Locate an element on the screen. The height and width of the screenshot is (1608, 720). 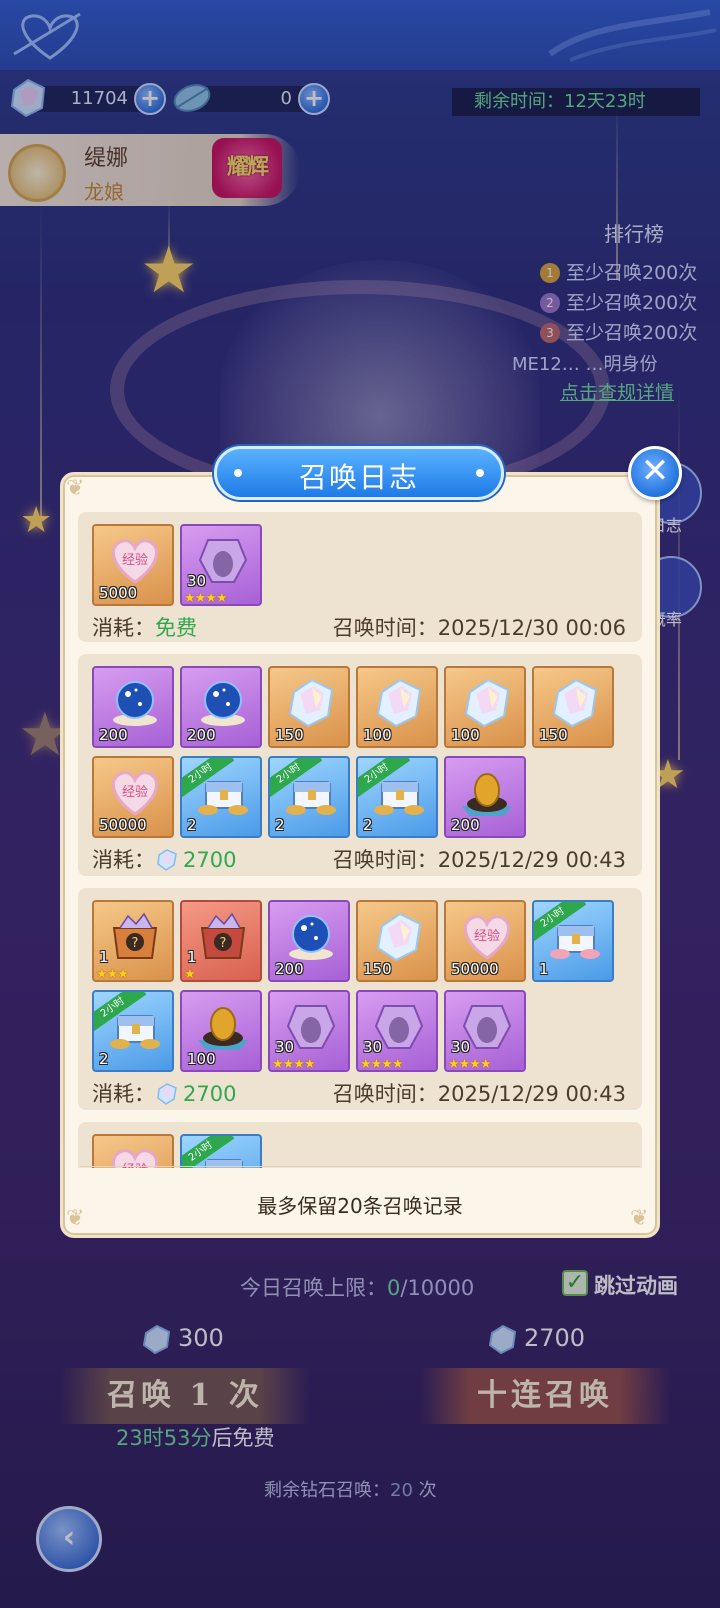
cost-value: 2700 is located at coordinates (210, 1094).